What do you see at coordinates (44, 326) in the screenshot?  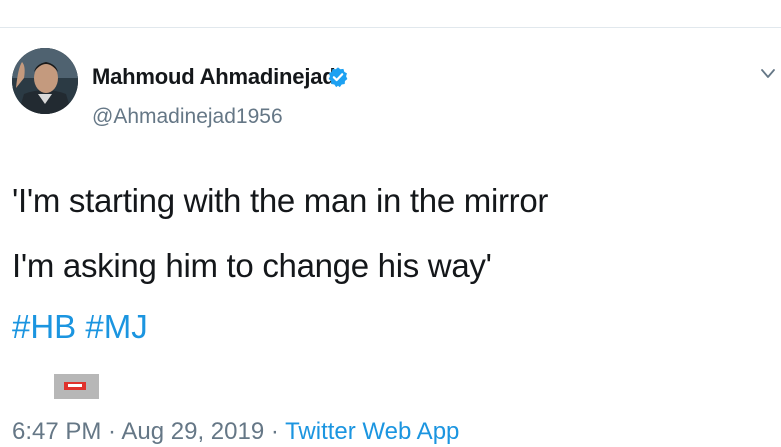 I see `hashtag-link: #HB` at bounding box center [44, 326].